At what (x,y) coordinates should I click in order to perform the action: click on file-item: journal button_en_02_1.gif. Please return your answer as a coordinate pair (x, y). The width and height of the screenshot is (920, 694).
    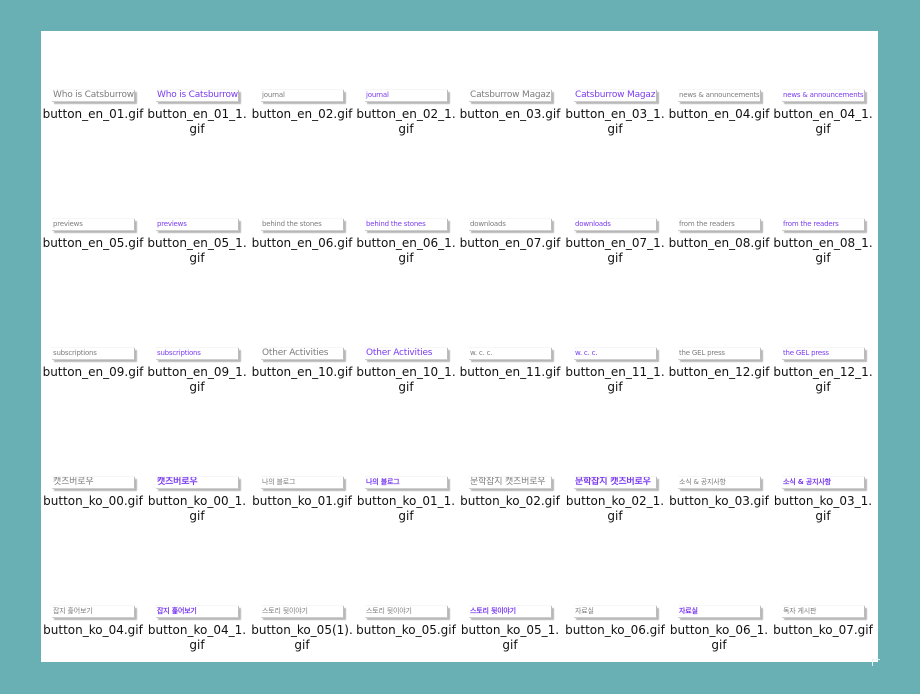
    Looking at the image, I should click on (406, 86).